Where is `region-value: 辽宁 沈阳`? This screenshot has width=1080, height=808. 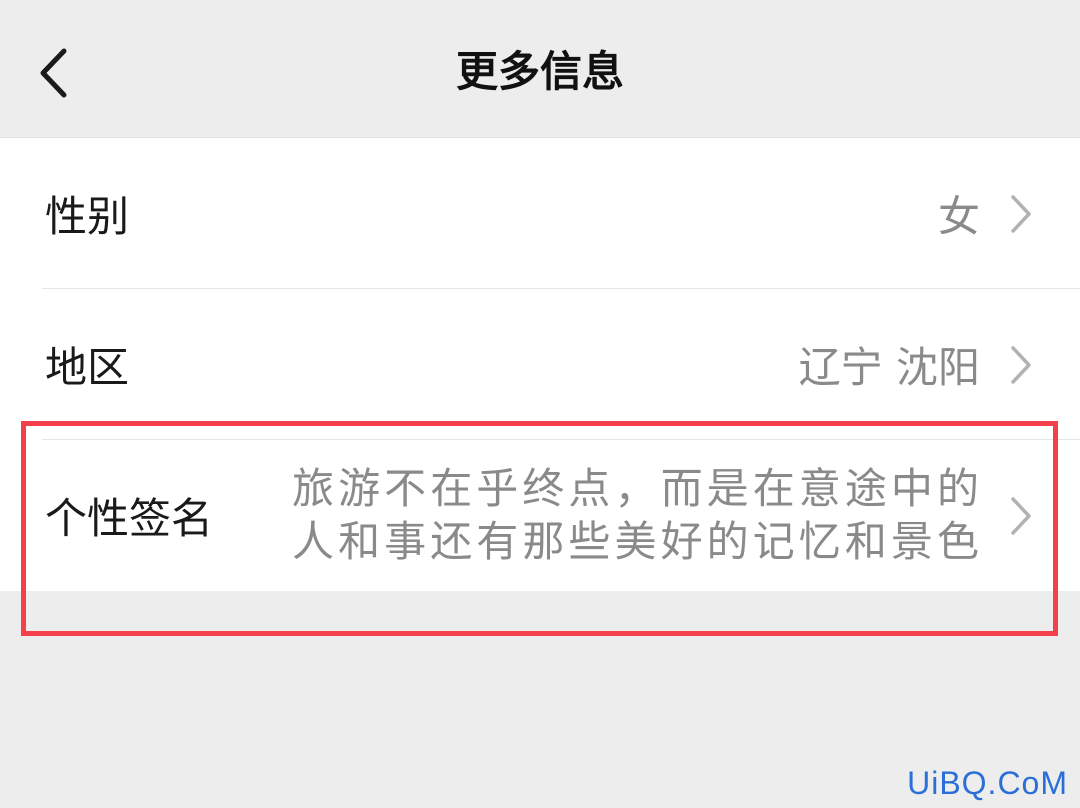
region-value: 辽宁 沈阳 is located at coordinates (889, 367).